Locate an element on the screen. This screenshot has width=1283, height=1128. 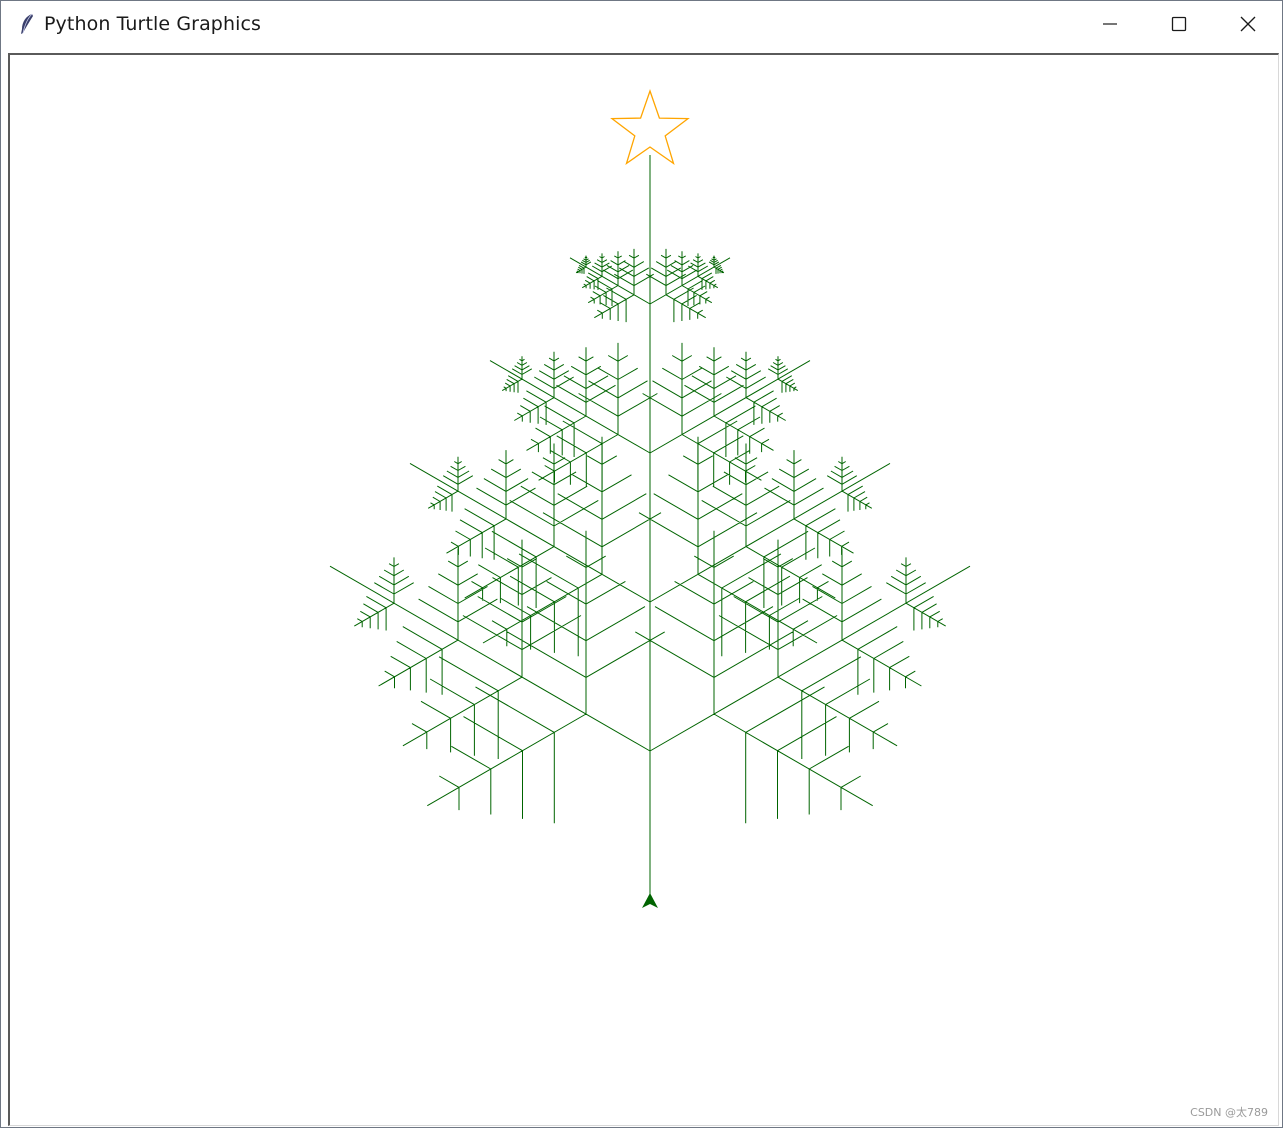
close-button is located at coordinates (1247, 24).